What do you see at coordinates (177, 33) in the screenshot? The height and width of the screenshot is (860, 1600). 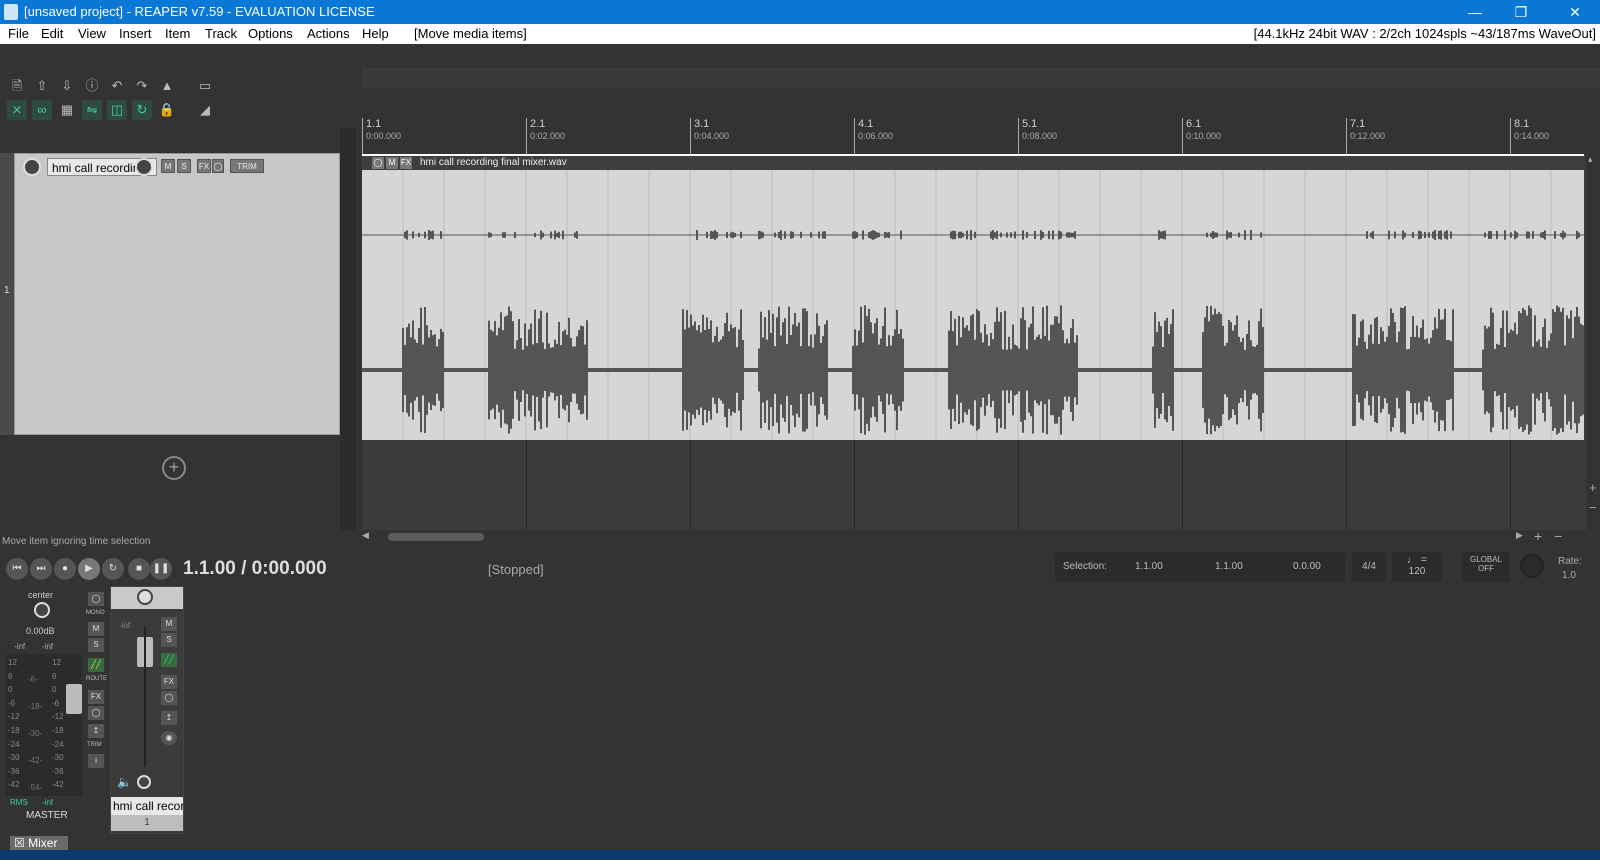 I see `menu-item: Item` at bounding box center [177, 33].